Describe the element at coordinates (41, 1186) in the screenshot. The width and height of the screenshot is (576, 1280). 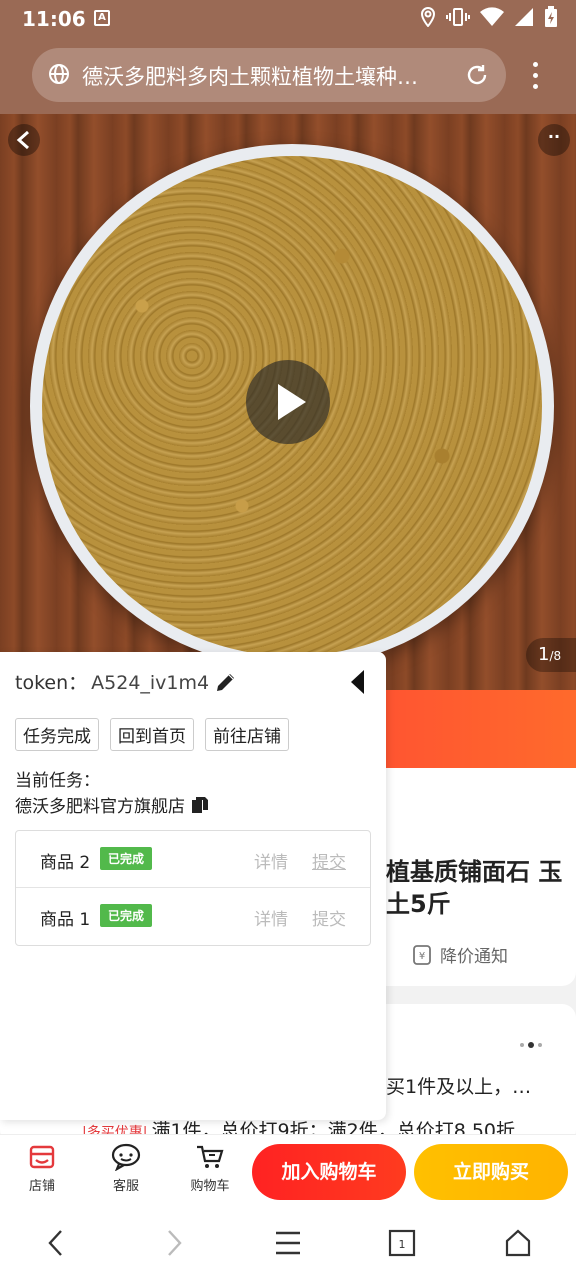
I see `shop-label: 店铺` at that location.